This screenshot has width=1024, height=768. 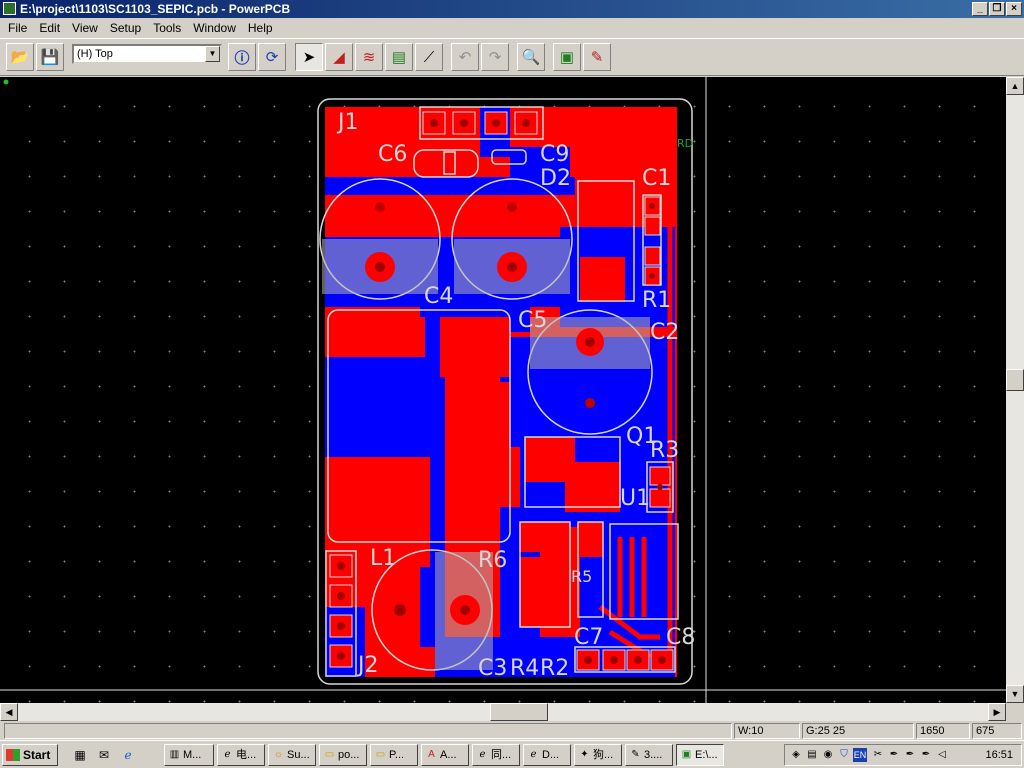 What do you see at coordinates (860, 755) in the screenshot?
I see `language-indicator: EN` at bounding box center [860, 755].